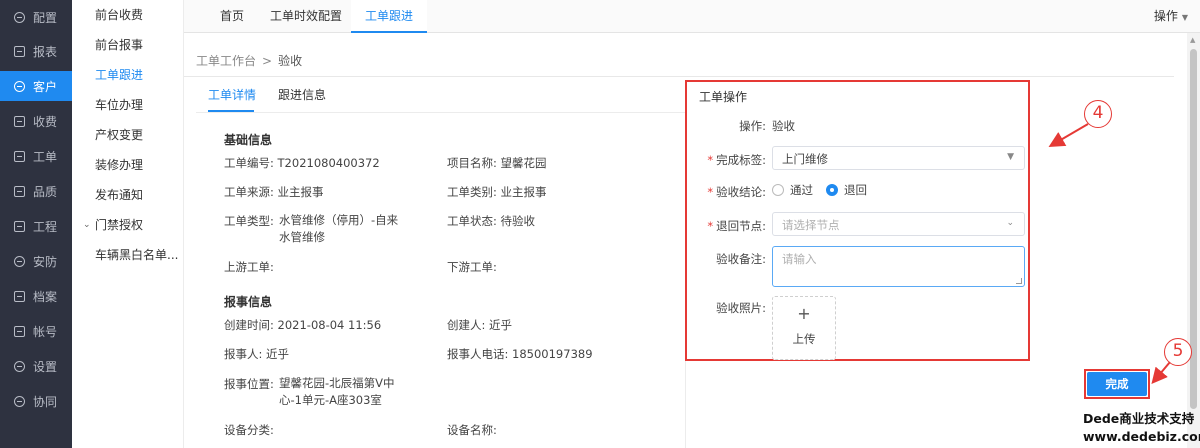  I want to click on sidebar-item-label: 安防, so click(45, 261).